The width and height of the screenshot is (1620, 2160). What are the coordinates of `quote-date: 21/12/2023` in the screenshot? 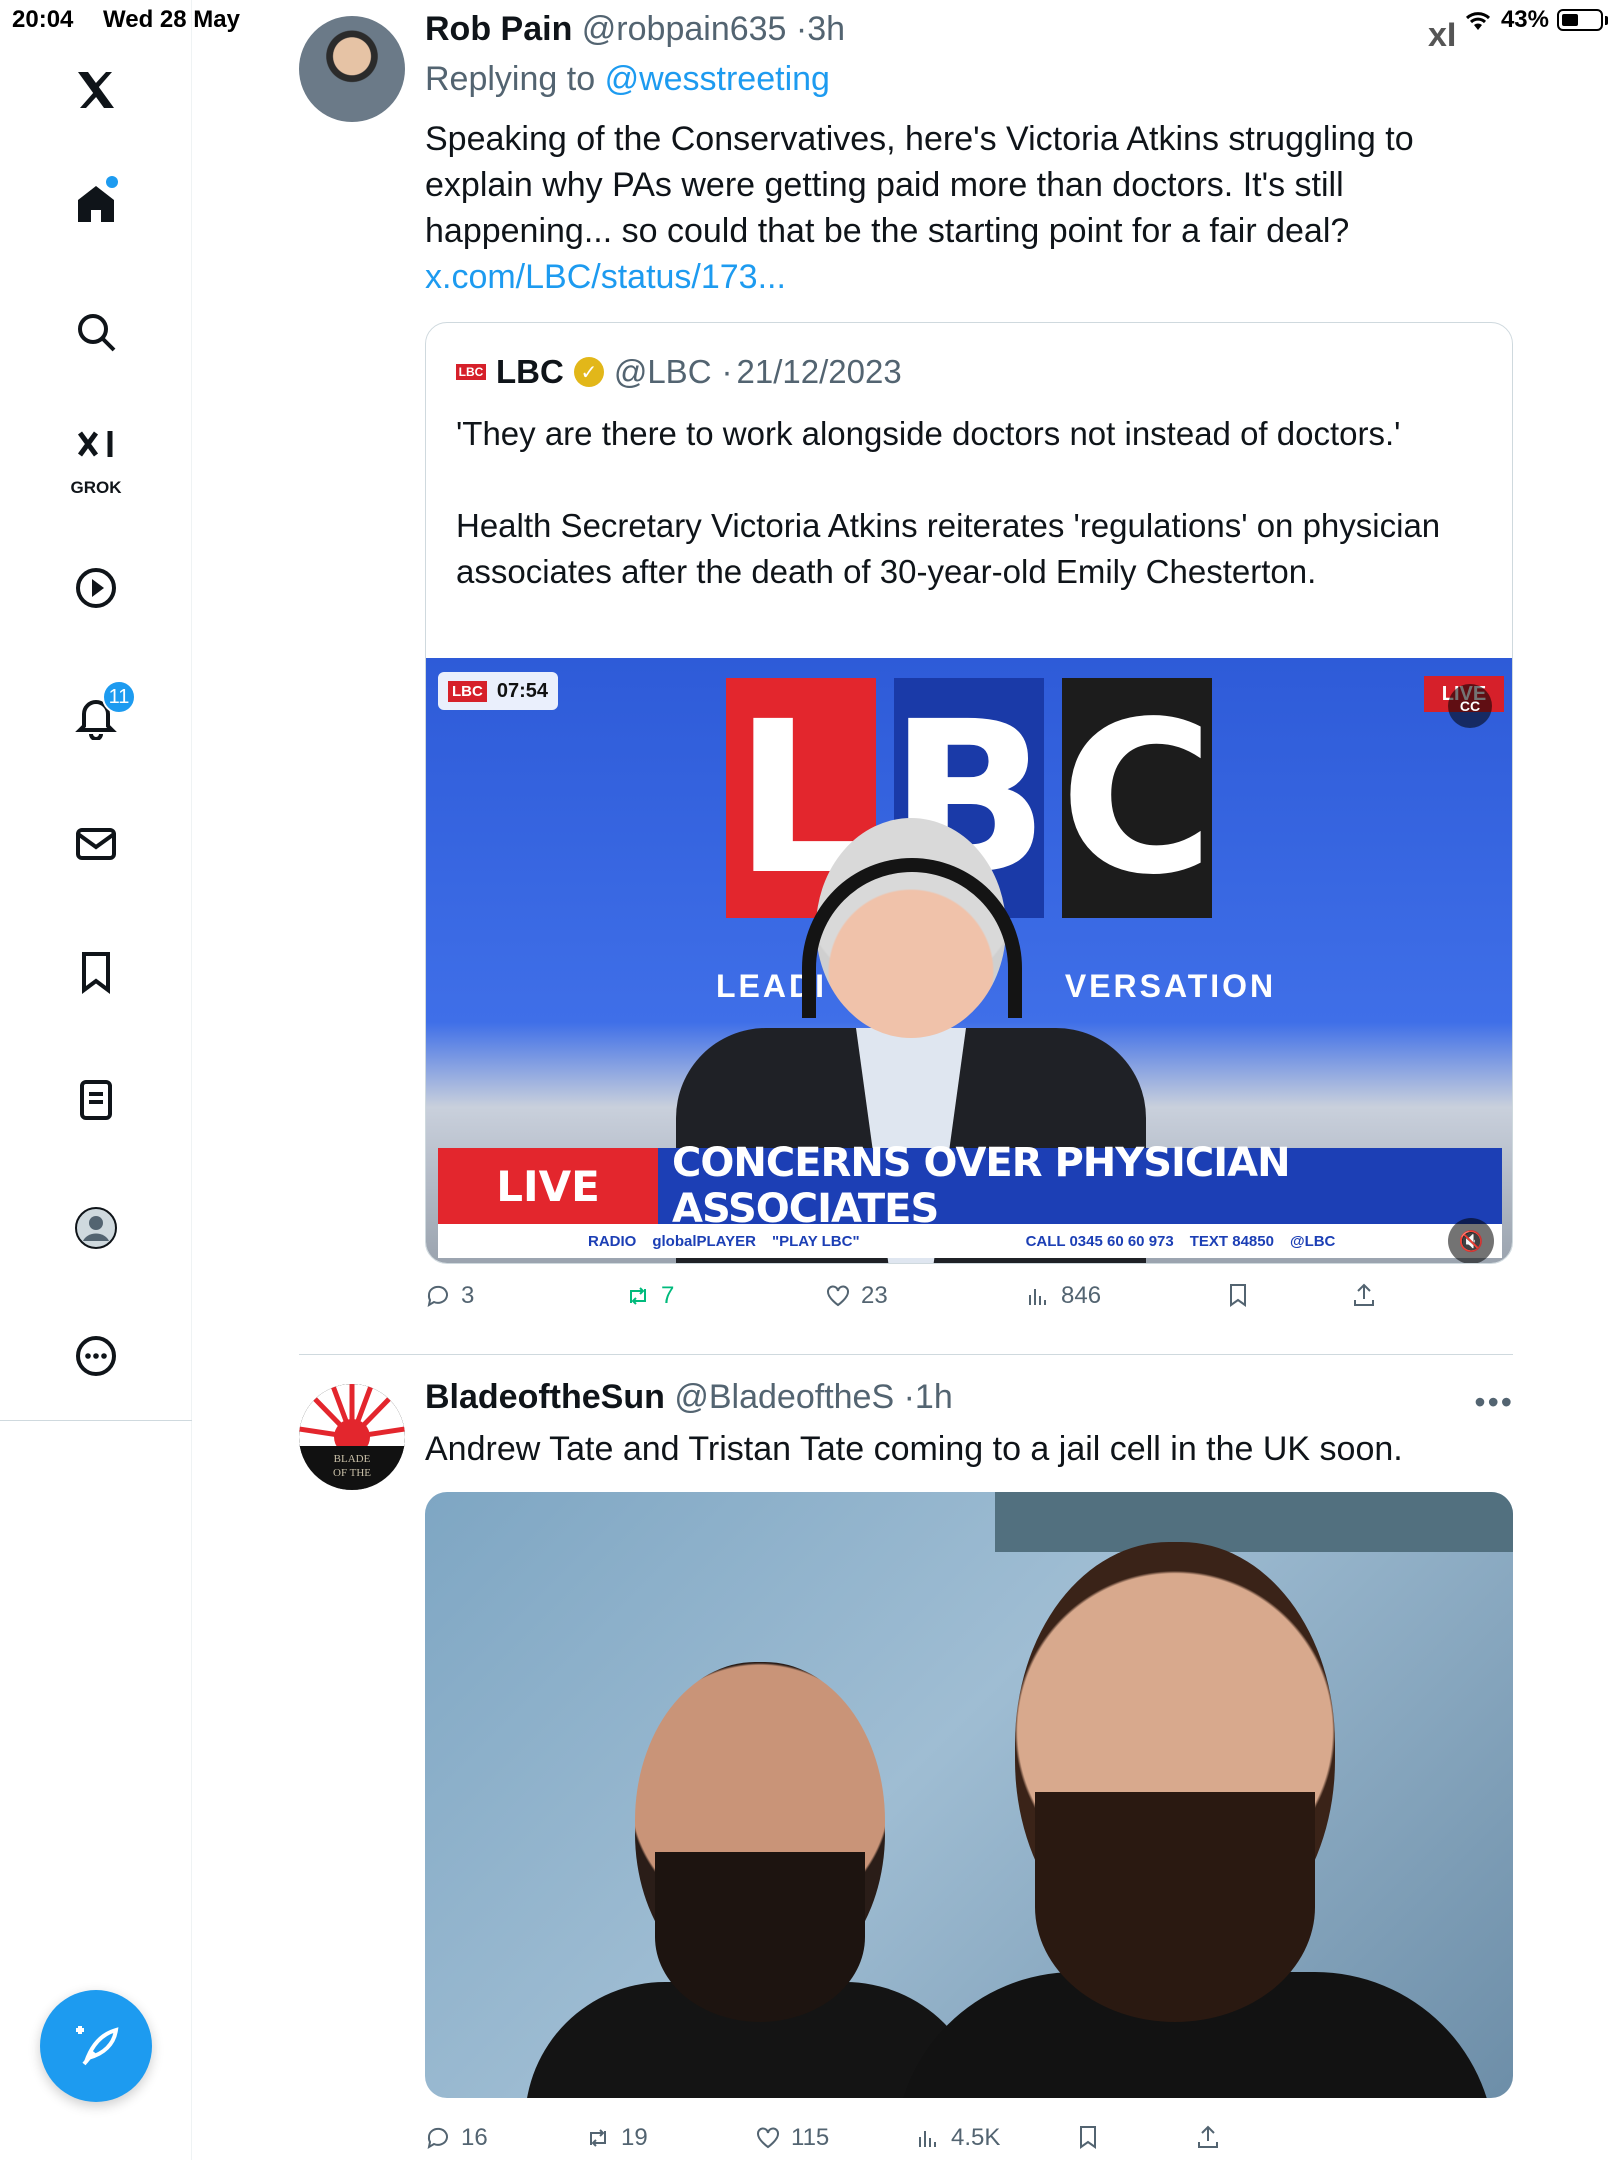 It's located at (819, 371).